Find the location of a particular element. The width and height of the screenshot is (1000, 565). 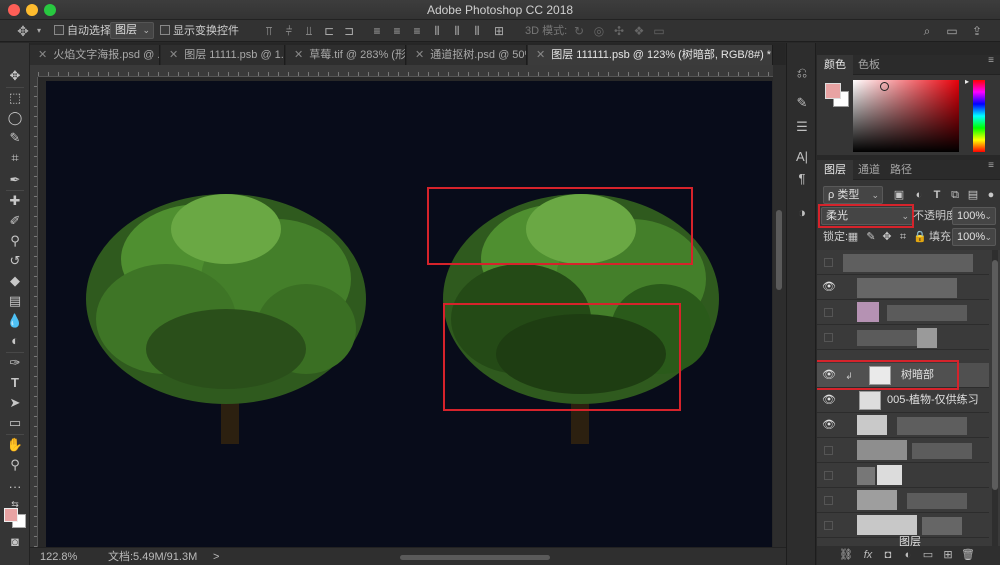

3d-pan-icon: ✣ is located at coordinates (619, 31).